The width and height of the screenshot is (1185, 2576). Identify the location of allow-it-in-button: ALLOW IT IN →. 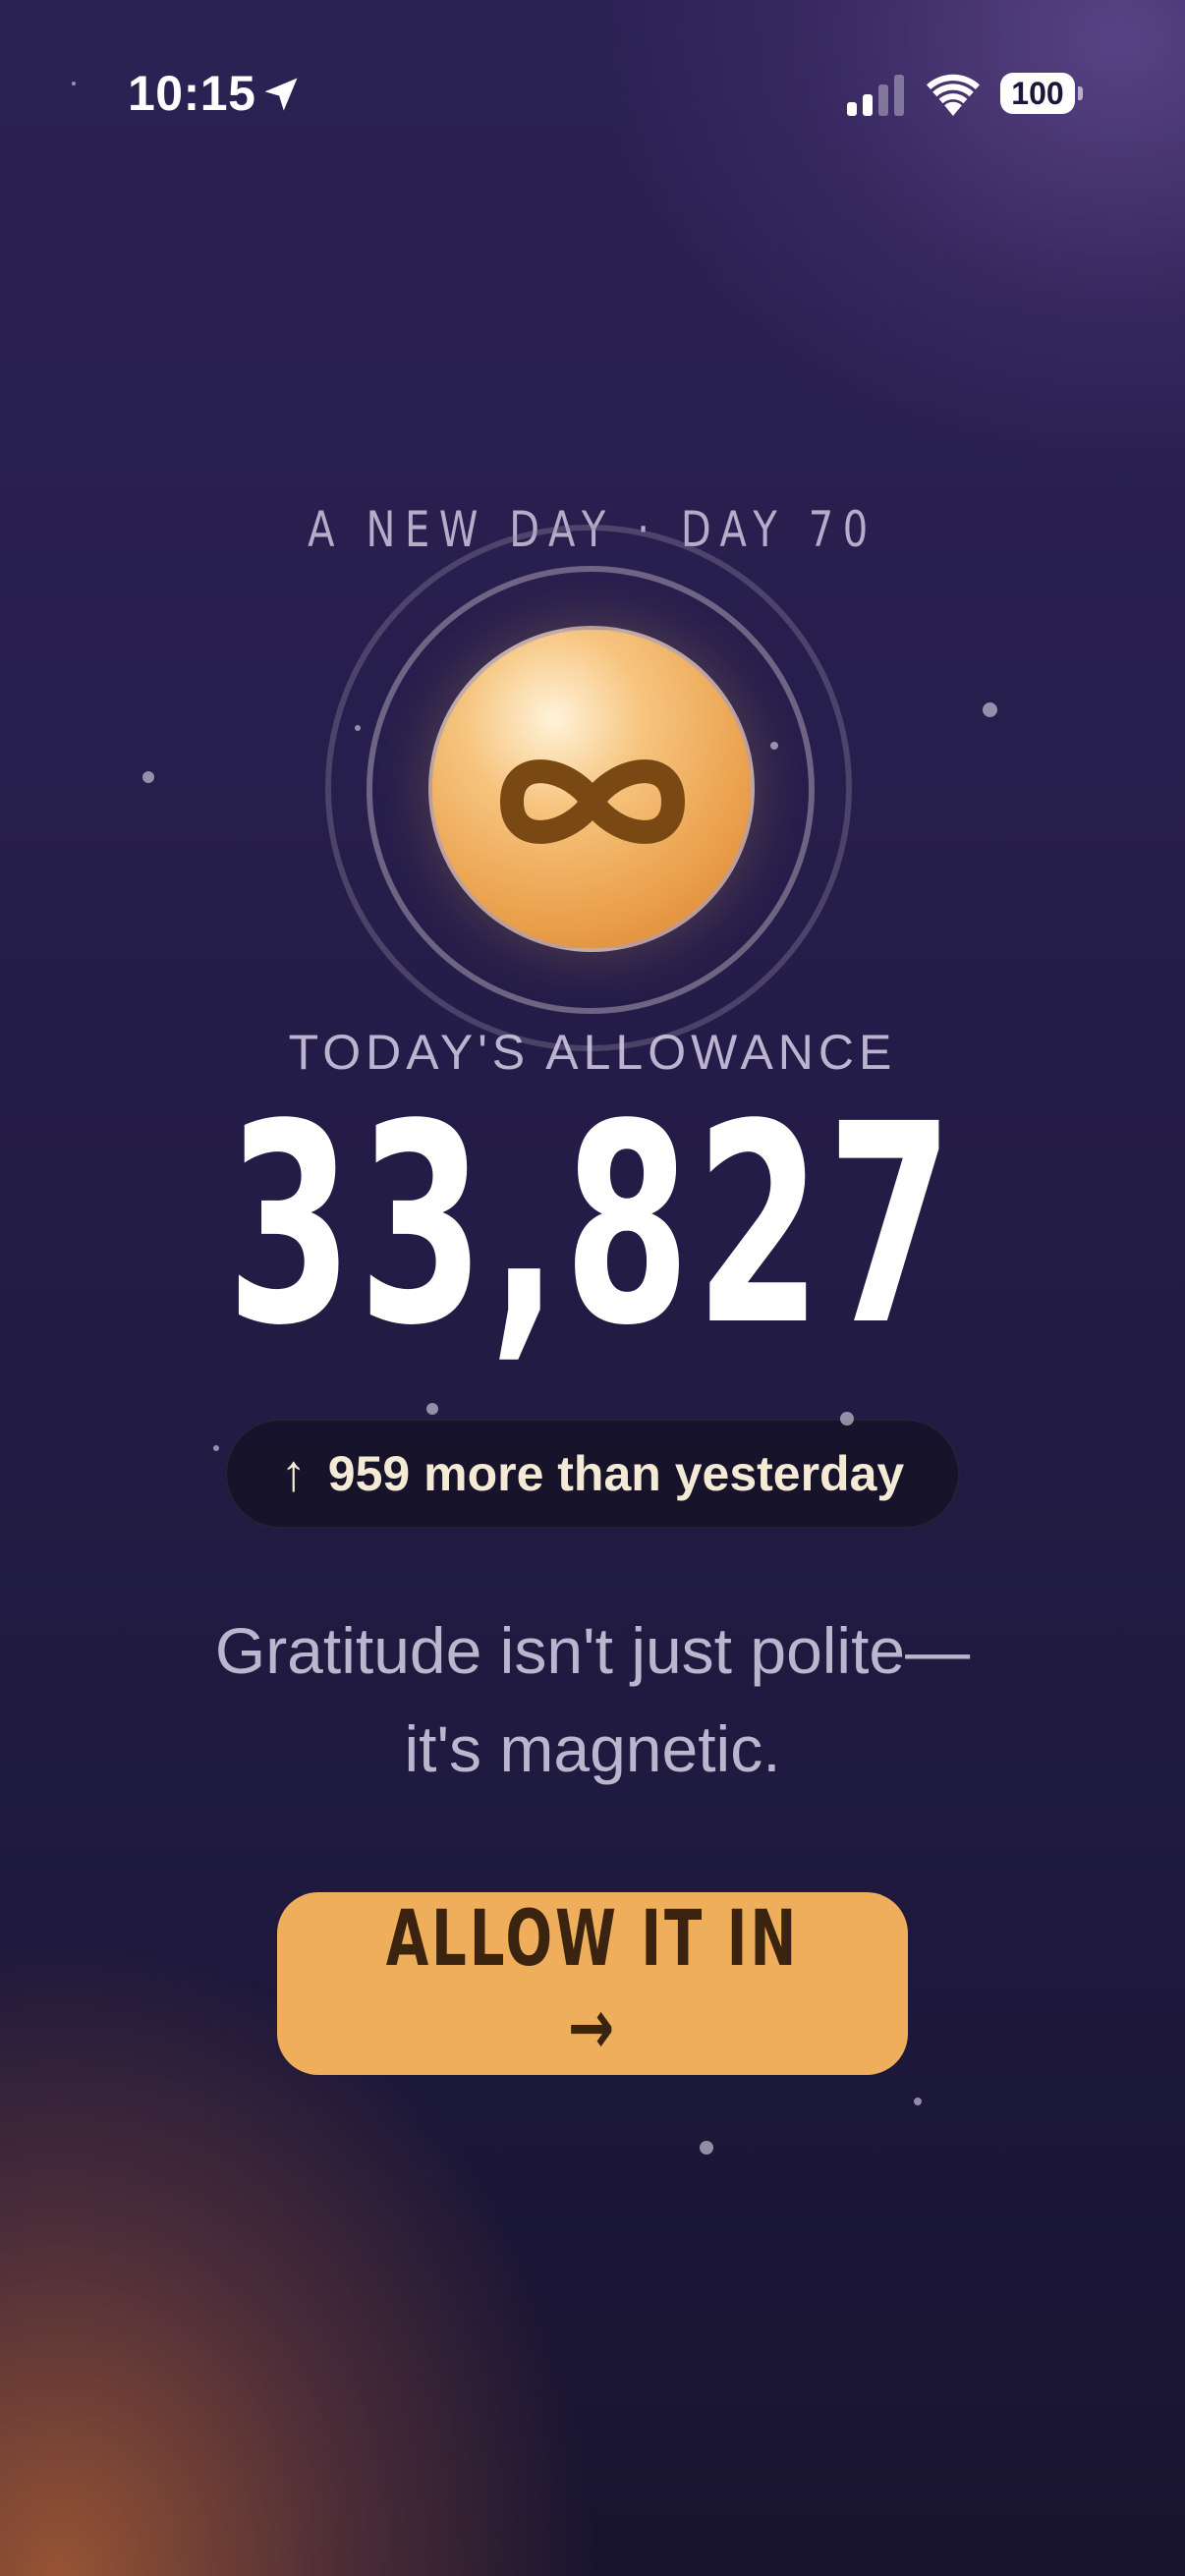
(592, 1983).